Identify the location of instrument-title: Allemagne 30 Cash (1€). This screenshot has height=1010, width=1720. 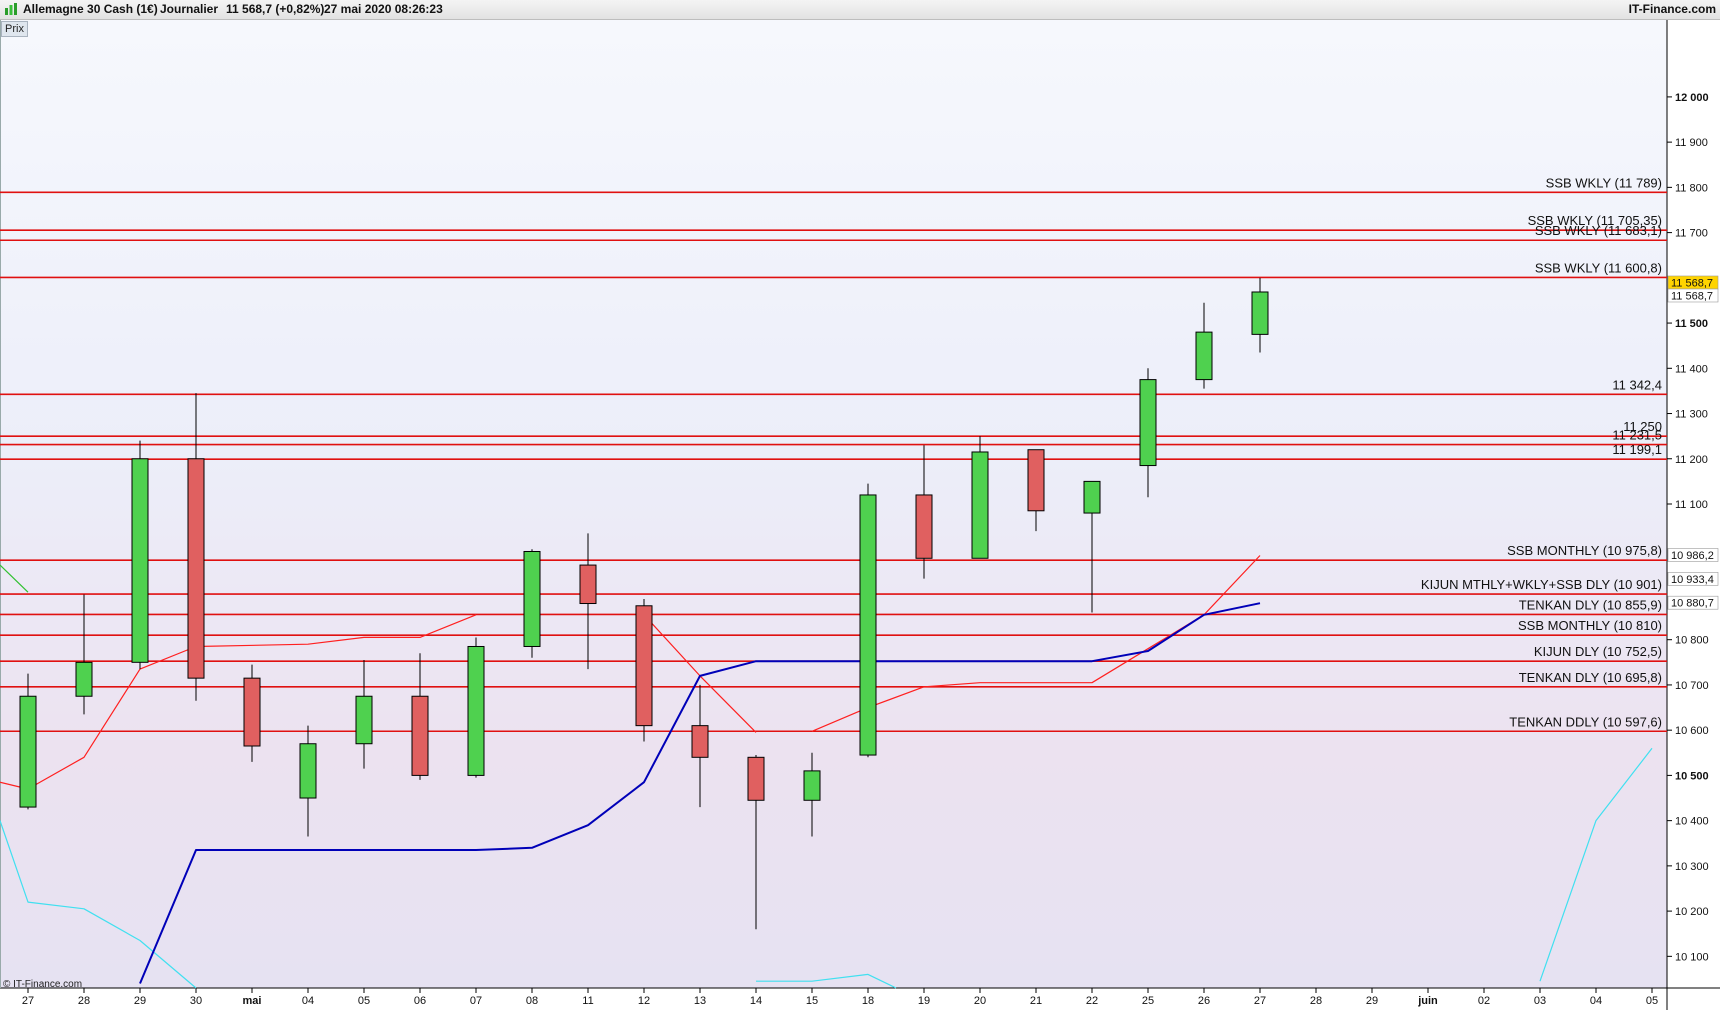
(90, 9).